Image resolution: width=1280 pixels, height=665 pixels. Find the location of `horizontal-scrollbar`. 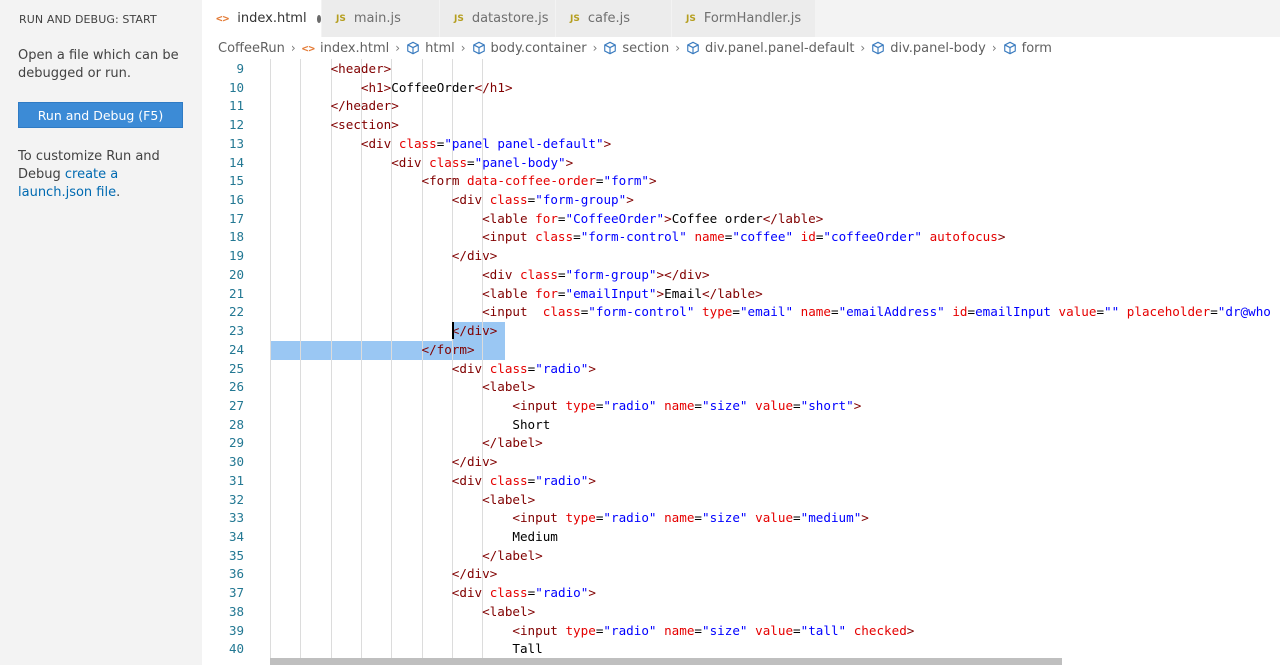

horizontal-scrollbar is located at coordinates (666, 661).